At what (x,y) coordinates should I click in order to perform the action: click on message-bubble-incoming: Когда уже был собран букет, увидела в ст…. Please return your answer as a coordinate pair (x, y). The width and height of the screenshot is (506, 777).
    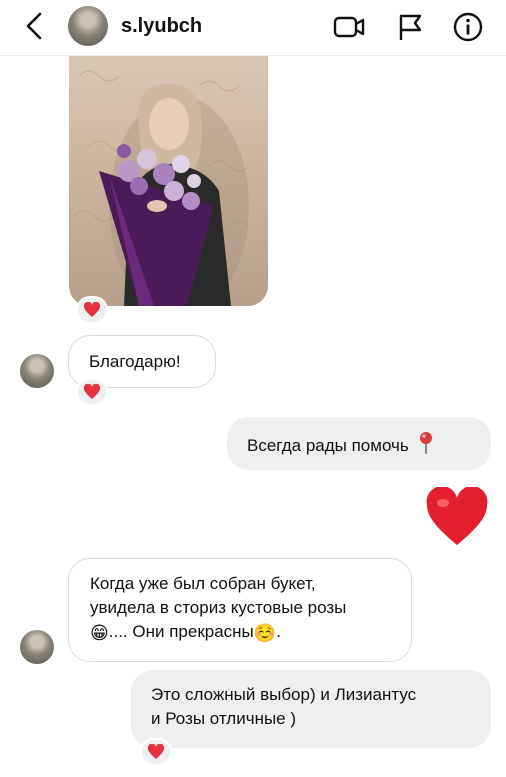
    Looking at the image, I should click on (240, 610).